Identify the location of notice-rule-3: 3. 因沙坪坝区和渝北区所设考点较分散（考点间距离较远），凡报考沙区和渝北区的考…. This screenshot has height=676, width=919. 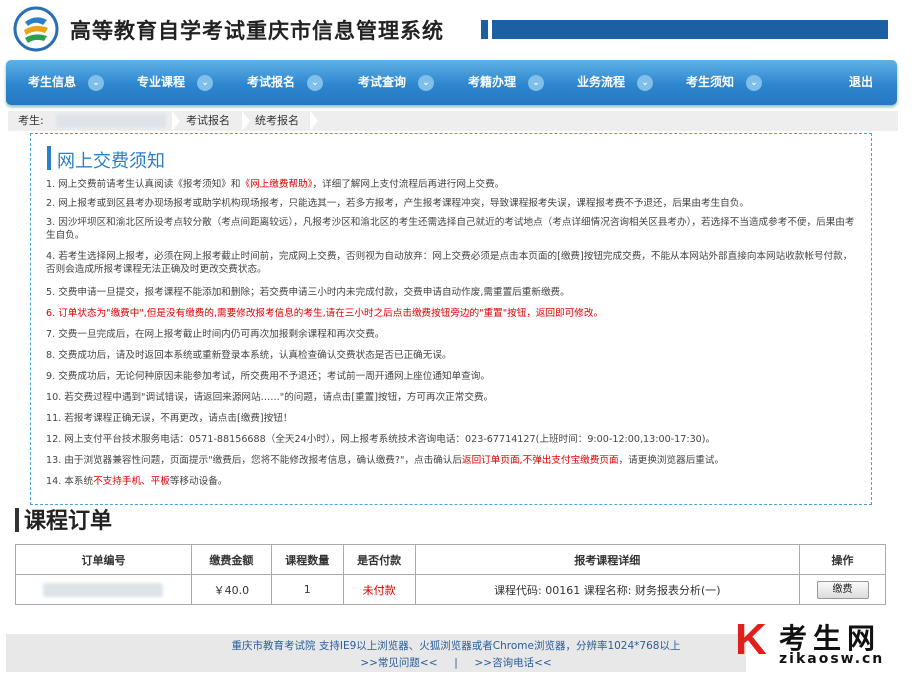
(450, 229).